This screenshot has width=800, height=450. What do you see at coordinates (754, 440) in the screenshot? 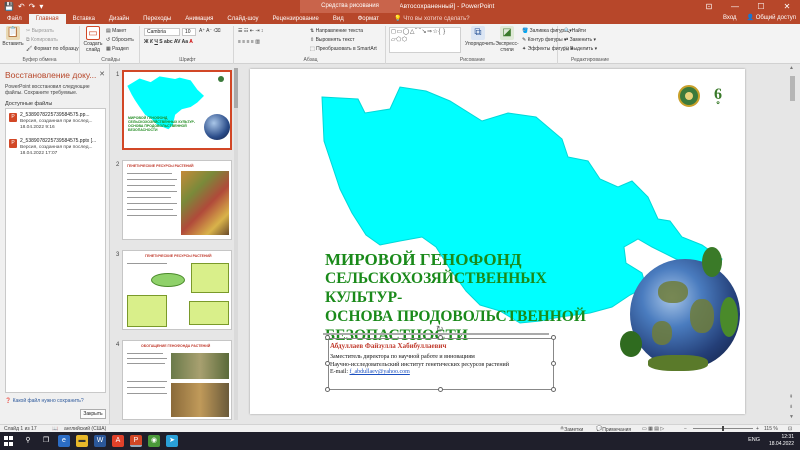
I see `keyboard-language: ENG` at bounding box center [754, 440].